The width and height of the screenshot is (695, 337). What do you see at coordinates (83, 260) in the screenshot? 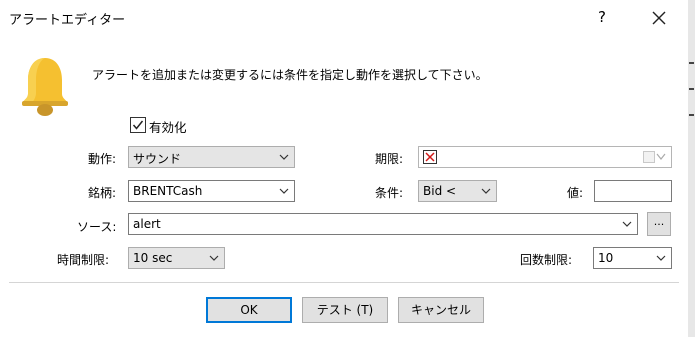
I see `timeout-label: 時間制限:` at bounding box center [83, 260].